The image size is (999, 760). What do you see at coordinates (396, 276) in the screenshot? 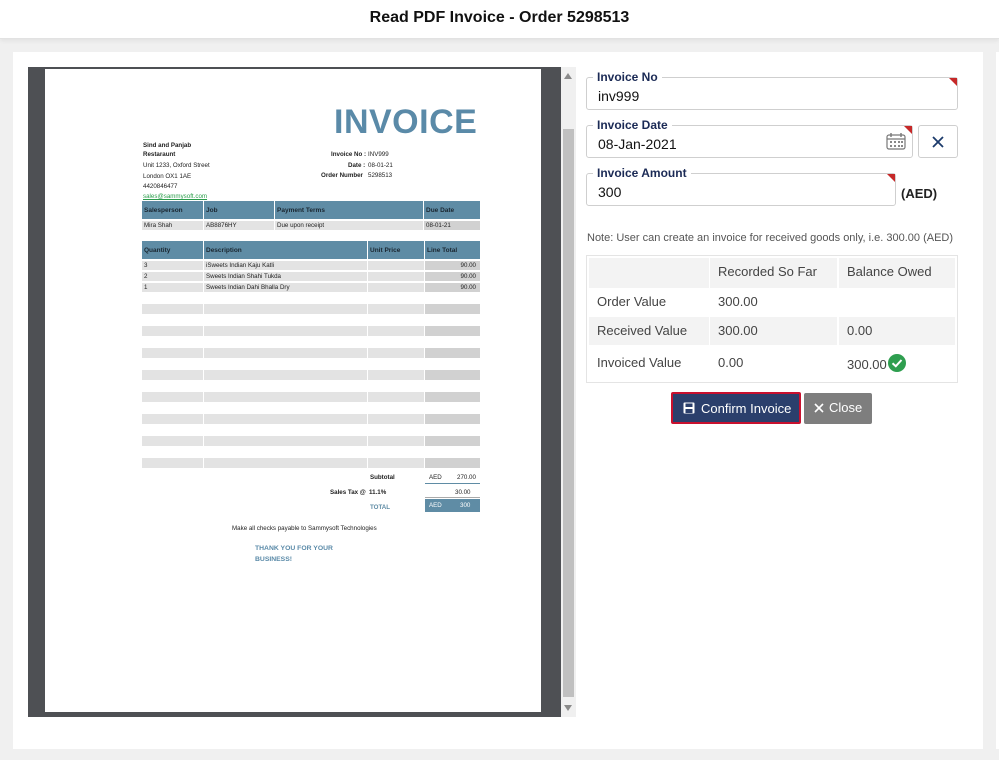
I see `item-row-1-price` at bounding box center [396, 276].